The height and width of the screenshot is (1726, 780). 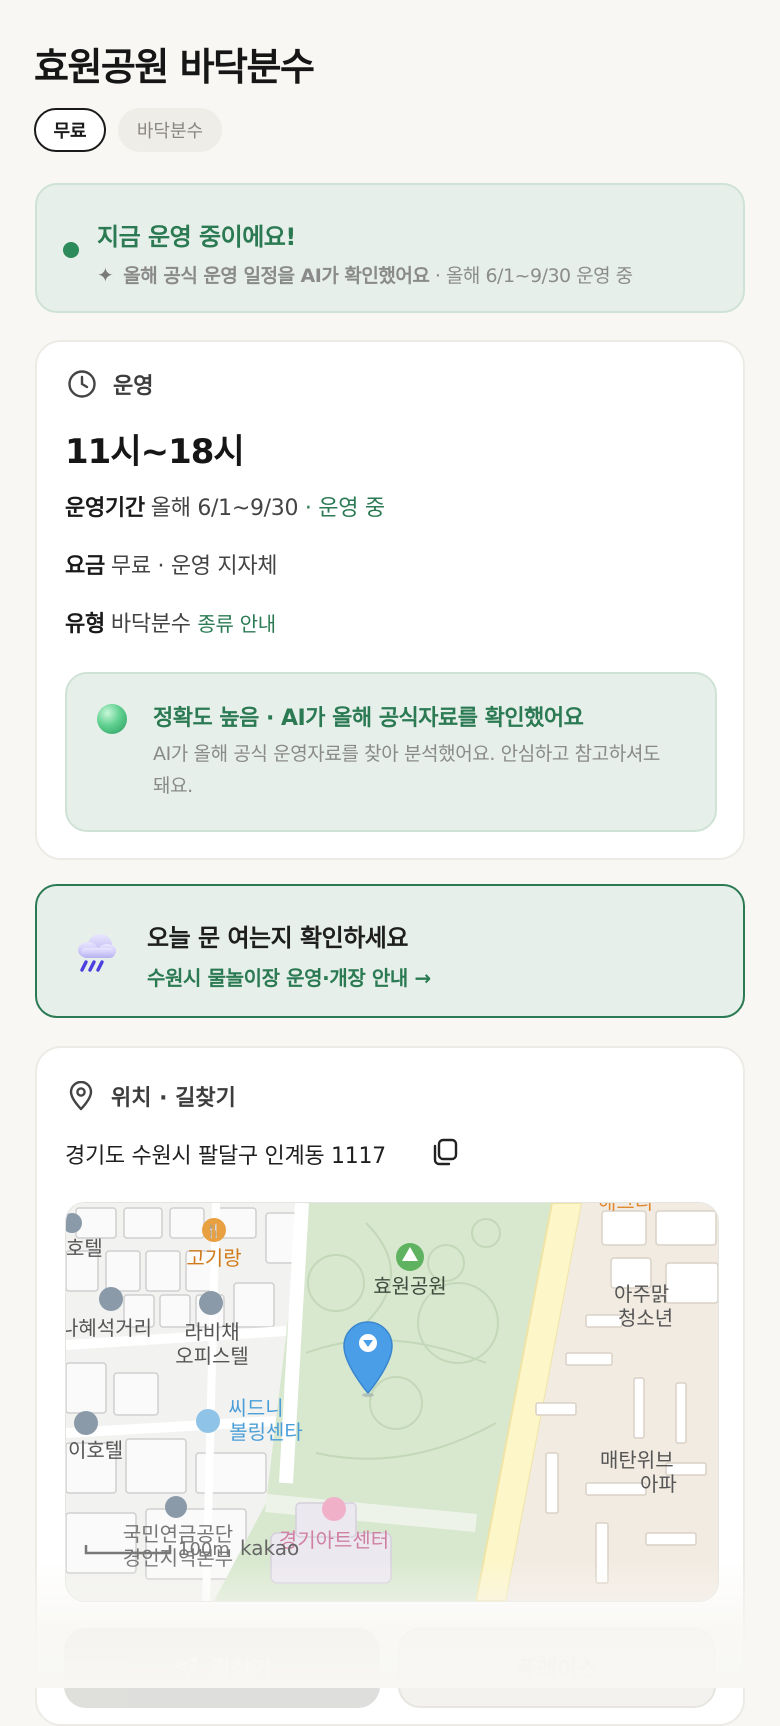 What do you see at coordinates (213, 1258) in the screenshot?
I see `map-label-restaurant: 고기랑` at bounding box center [213, 1258].